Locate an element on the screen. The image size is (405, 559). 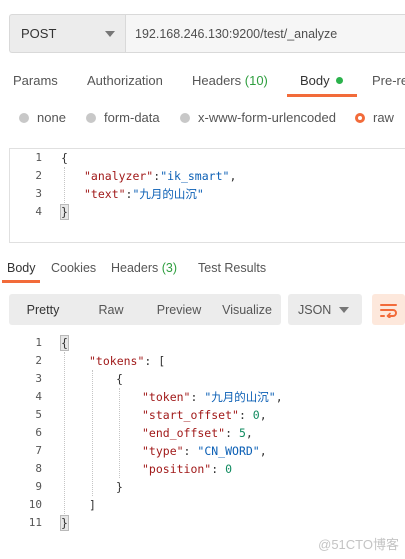
code-position-line: "position": 0 is located at coordinates (187, 469).